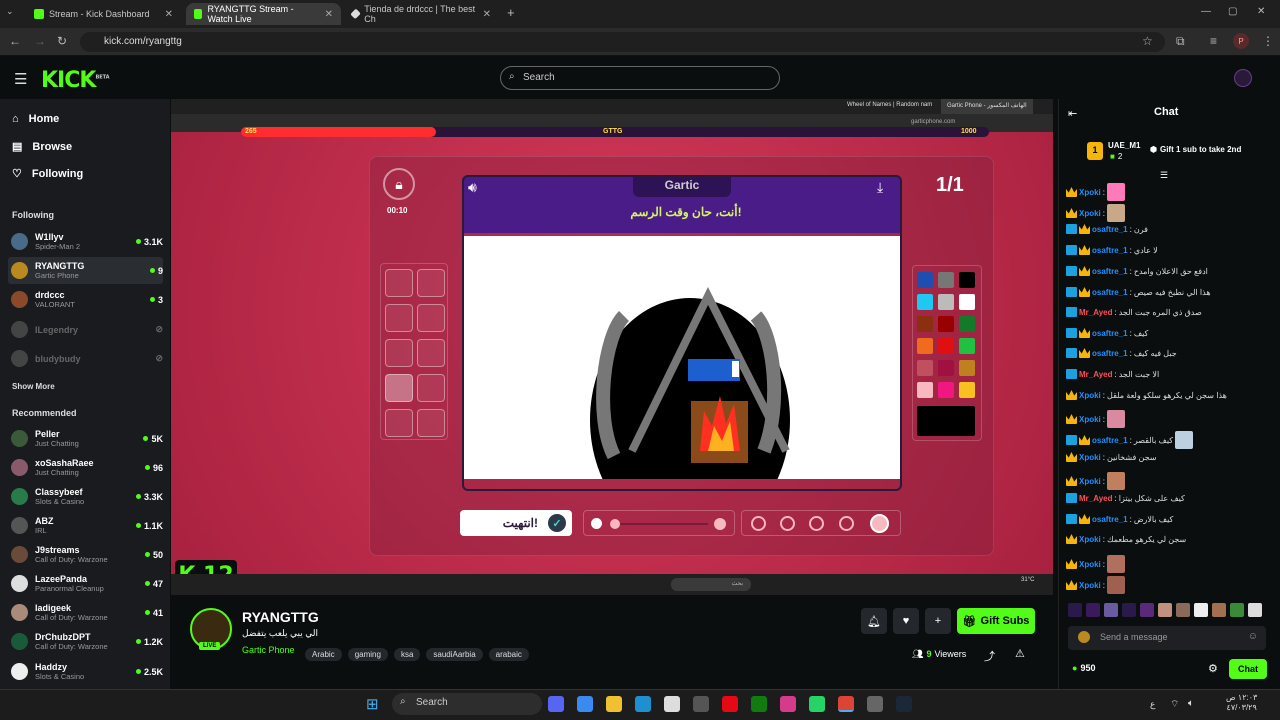 This screenshot has height=720, width=1280. What do you see at coordinates (85, 438) in the screenshot?
I see `recommended-channel: Peller Just Chatting 5K` at bounding box center [85, 438].